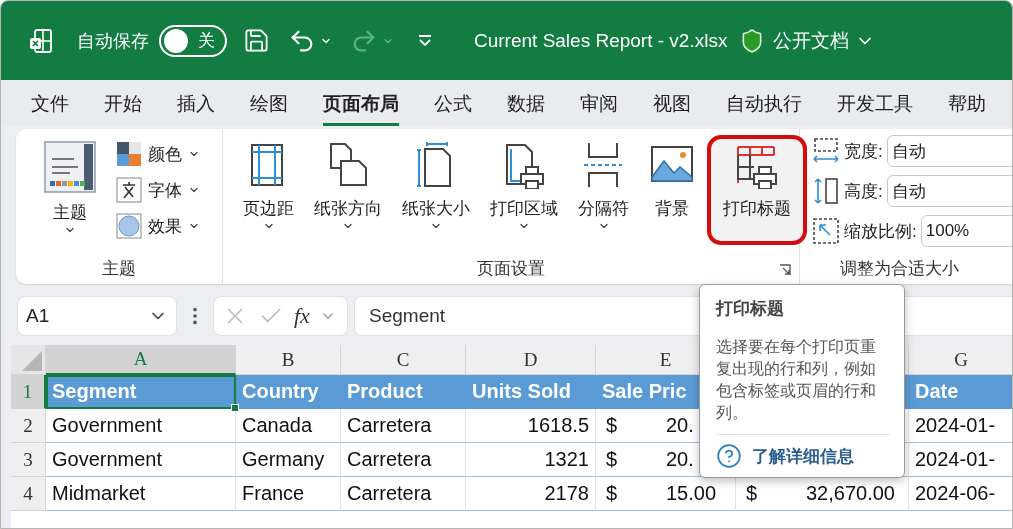 The height and width of the screenshot is (529, 1013). What do you see at coordinates (531, 494) in the screenshot?
I see `table-cell: 2178` at bounding box center [531, 494].